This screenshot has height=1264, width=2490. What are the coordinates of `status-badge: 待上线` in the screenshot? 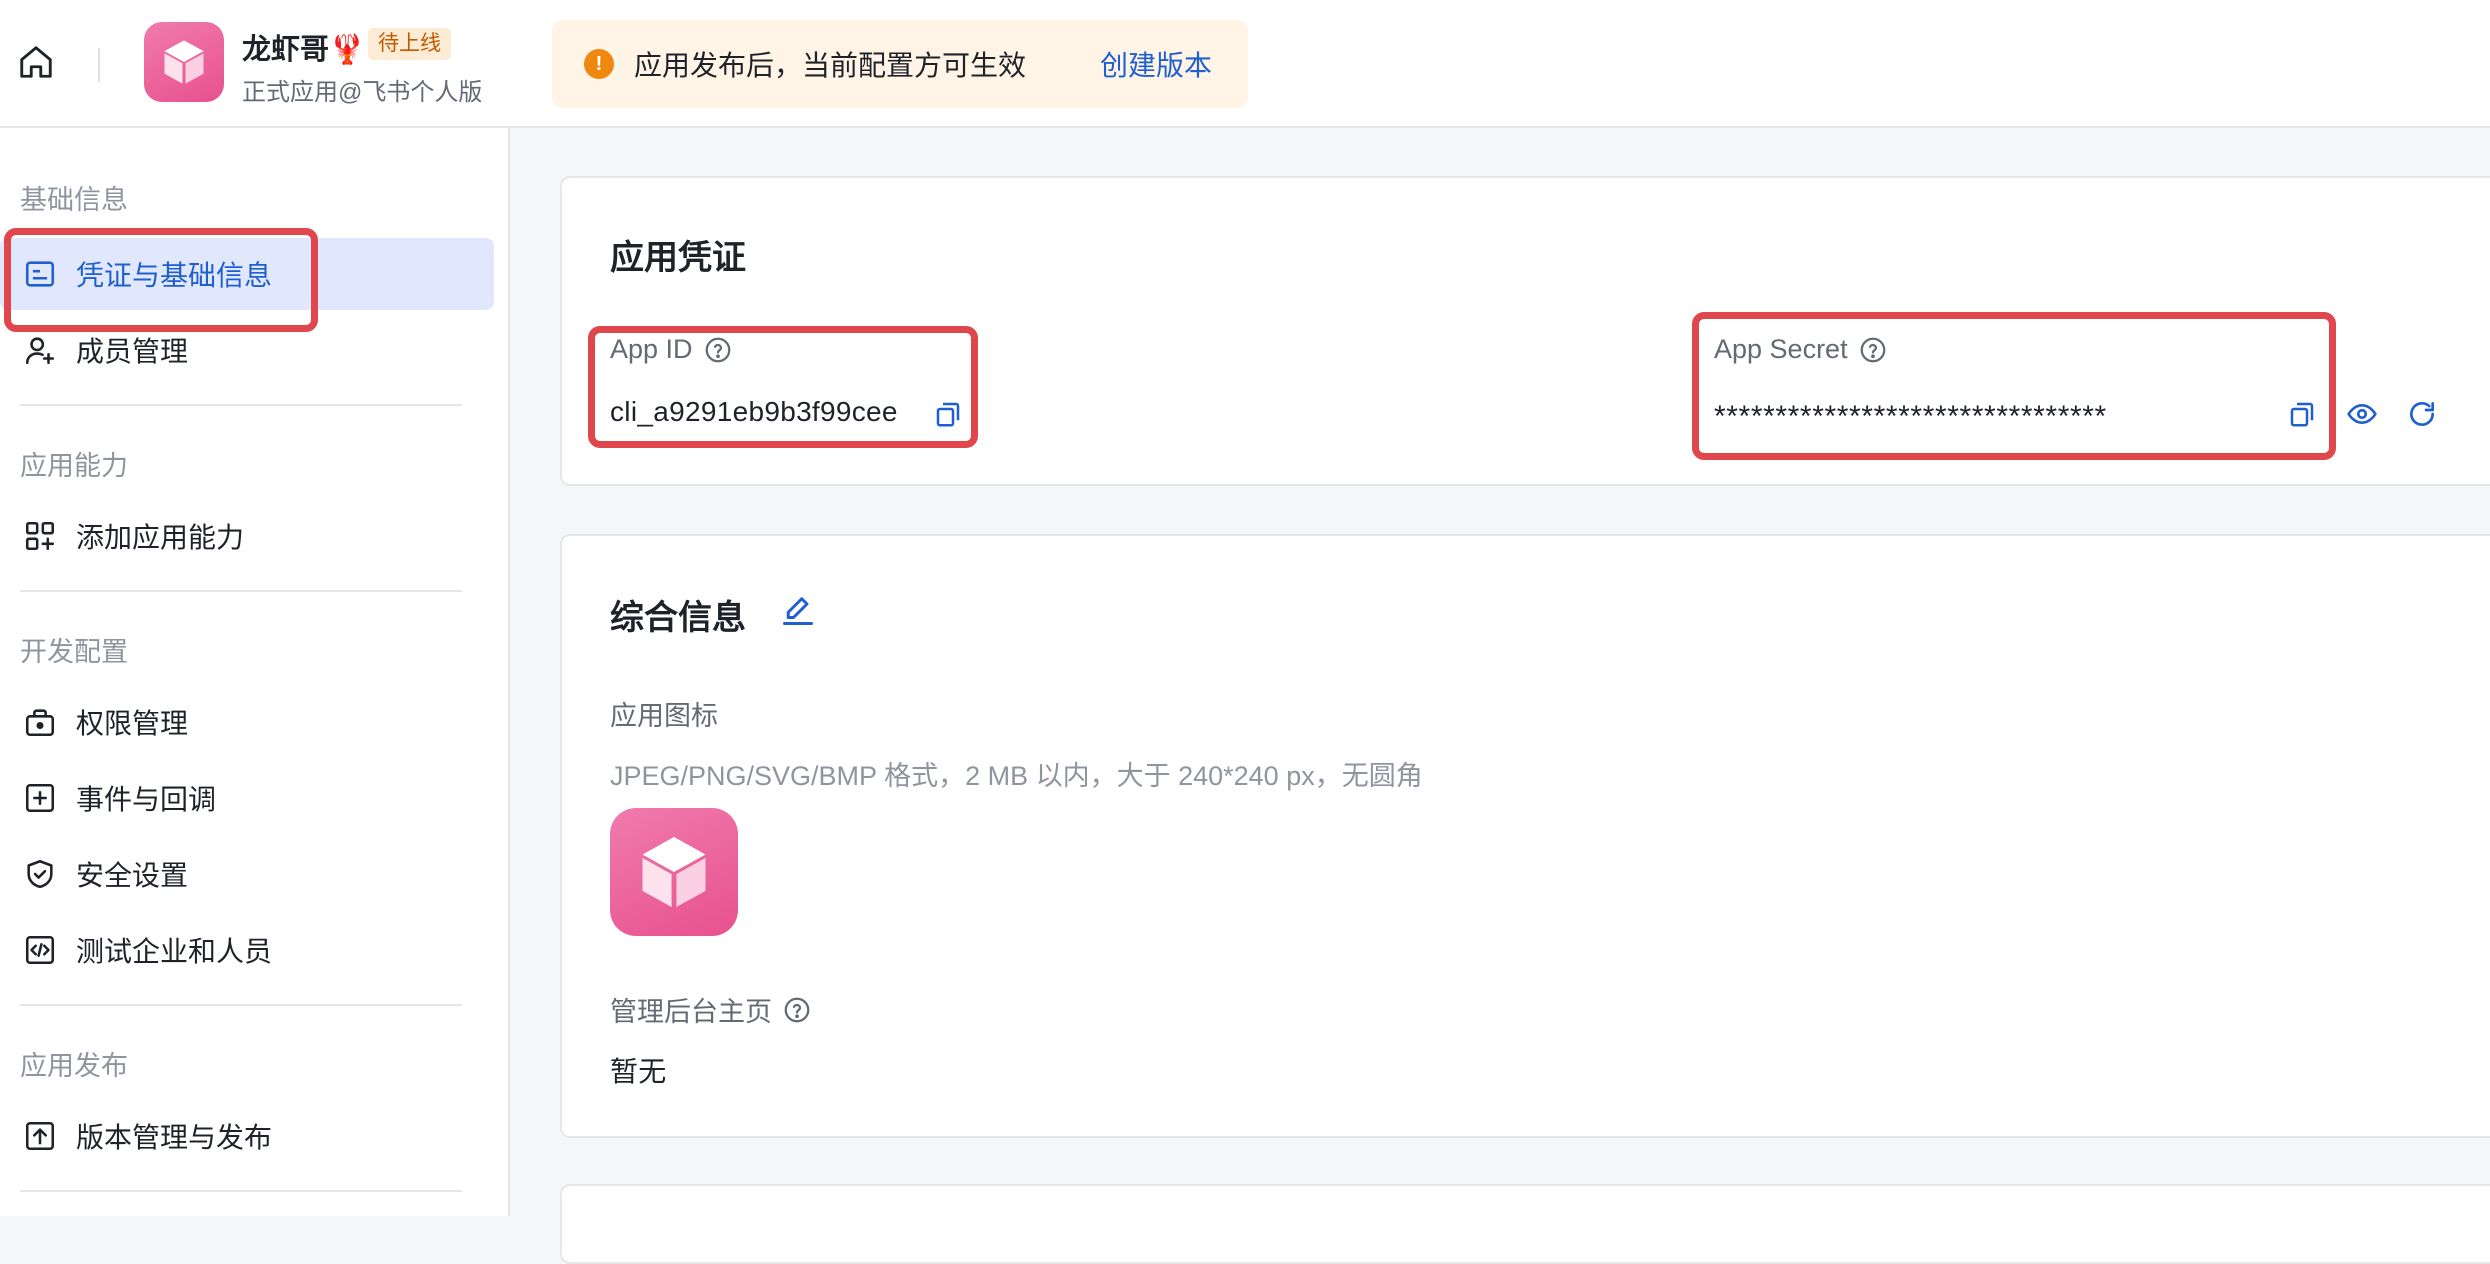 It's located at (409, 44).